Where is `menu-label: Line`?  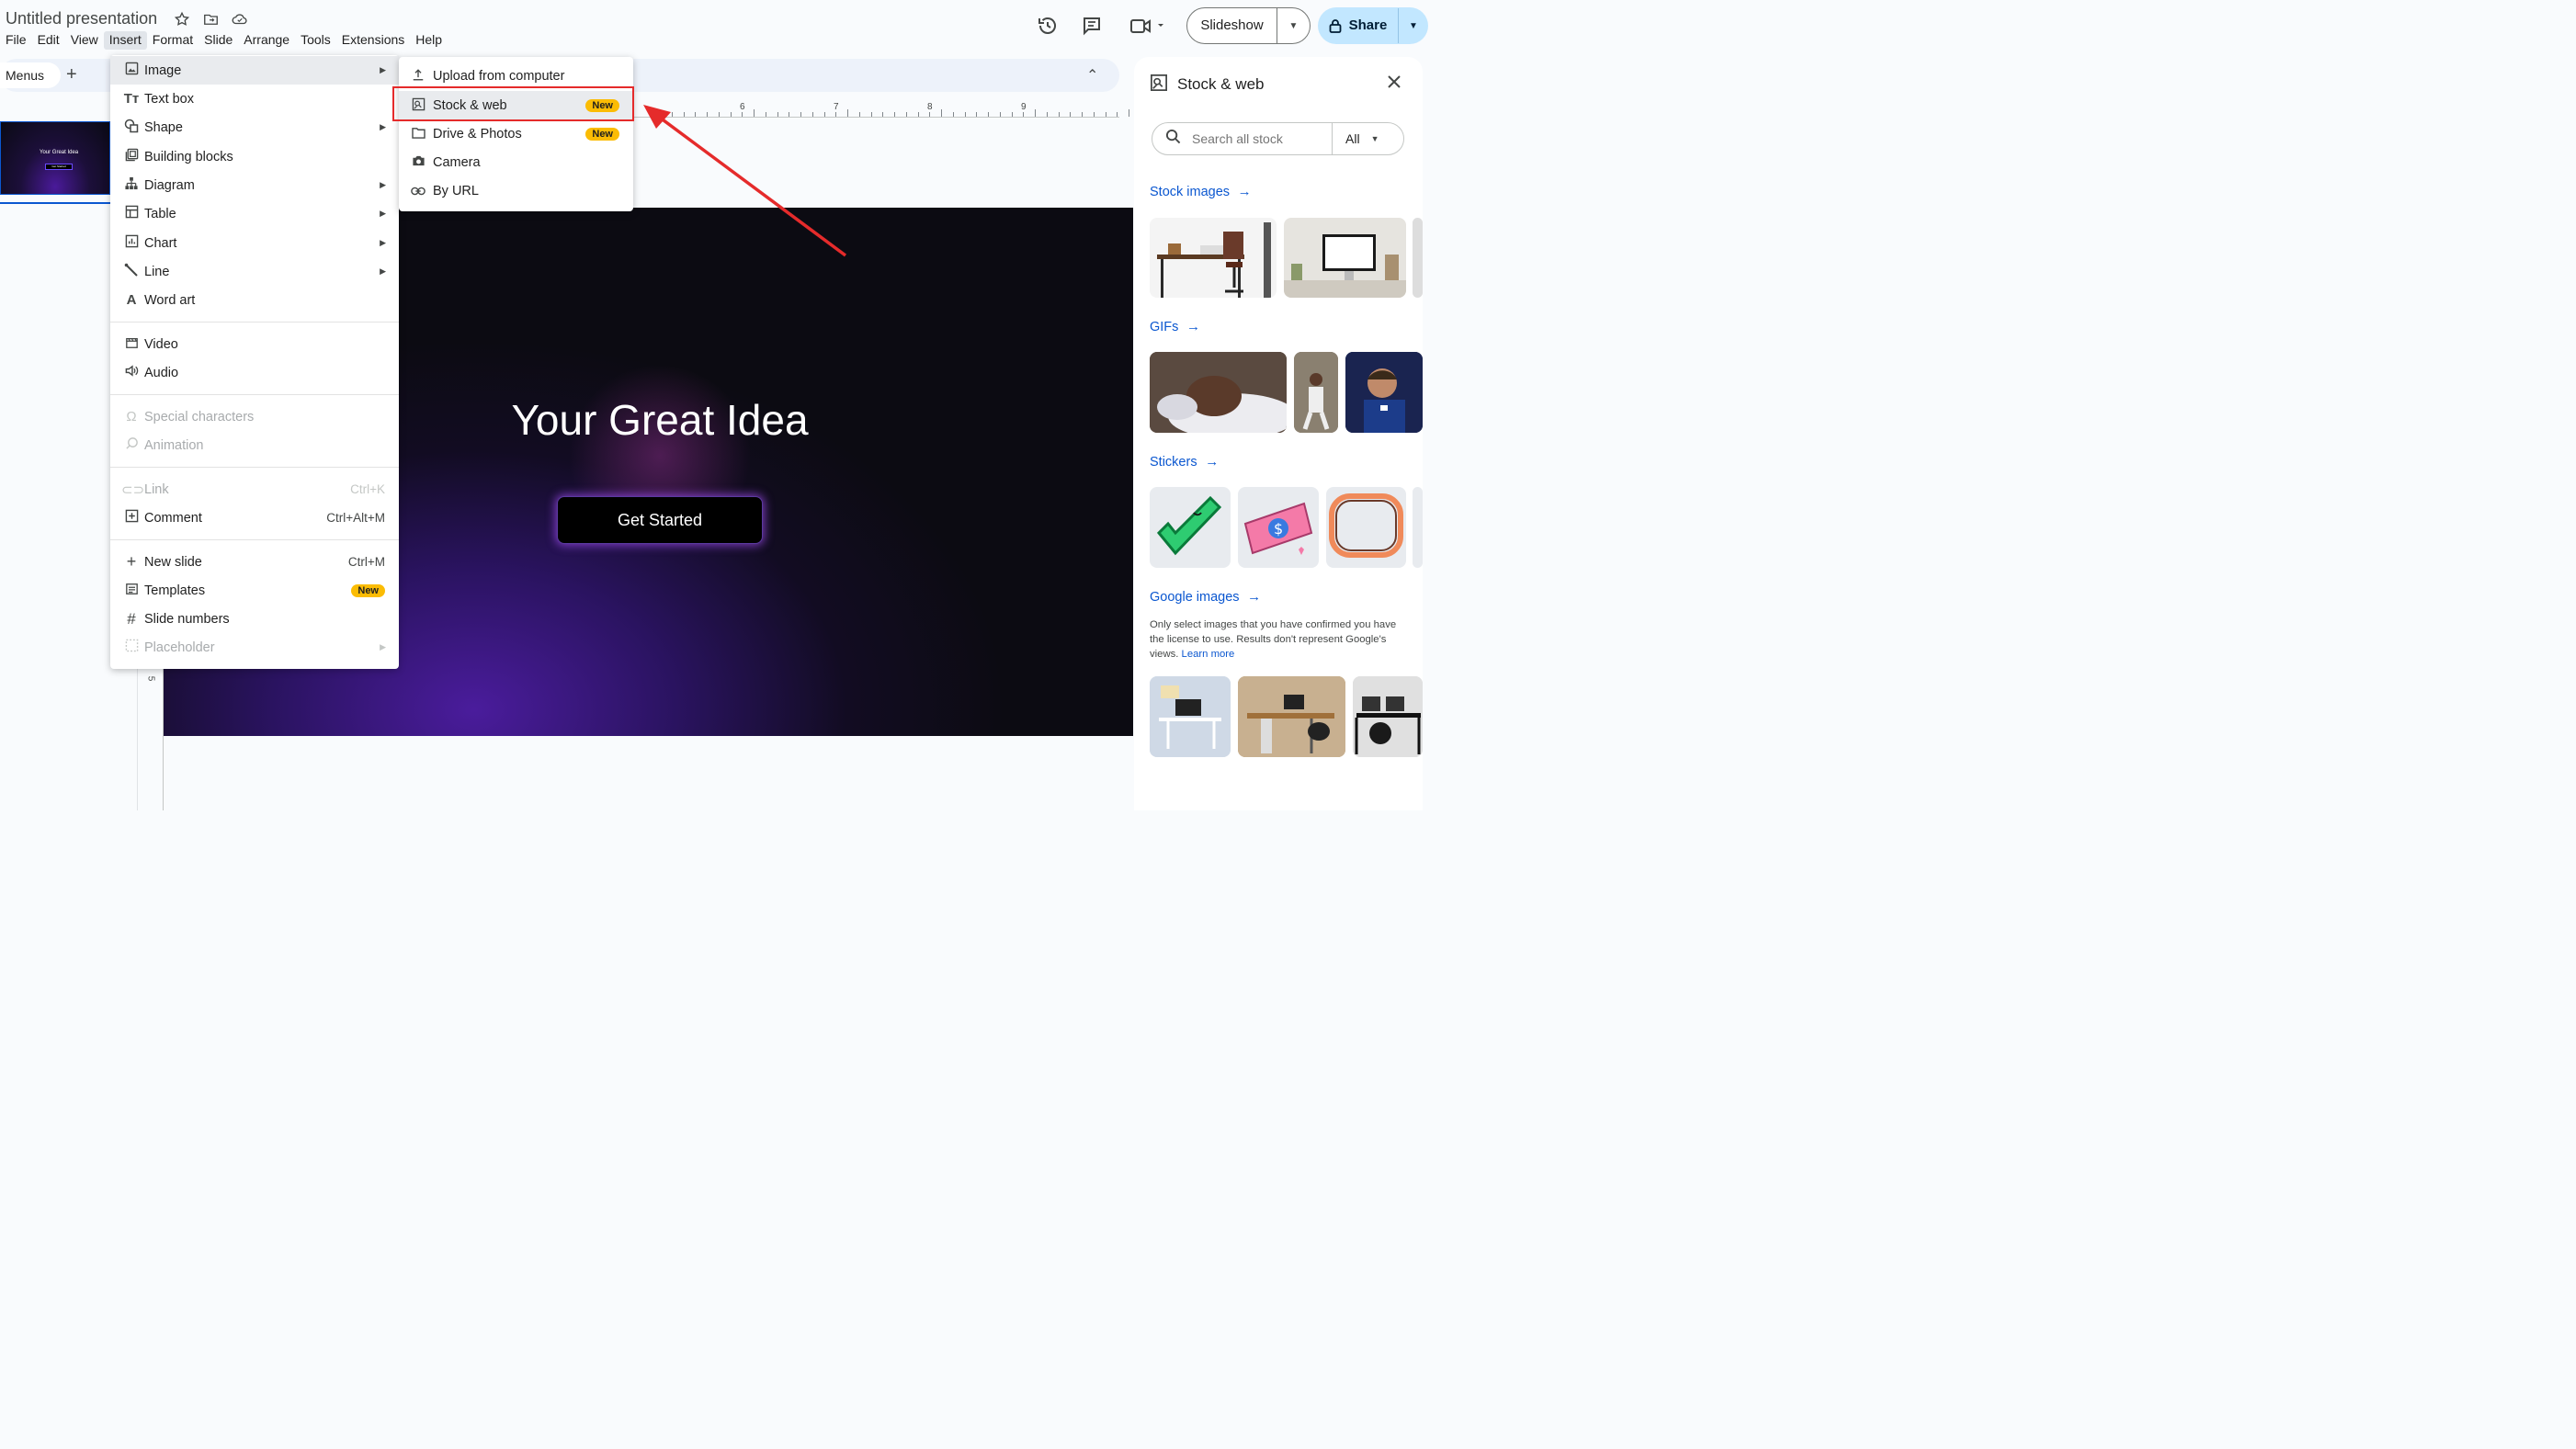
menu-label: Line is located at coordinates (157, 271).